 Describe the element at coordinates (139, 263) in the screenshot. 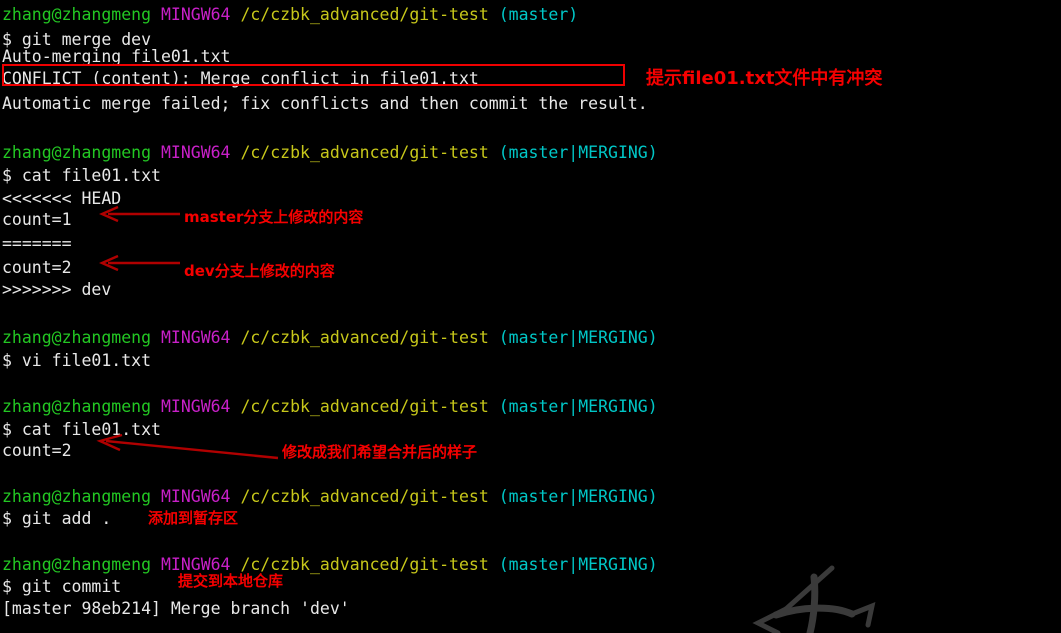

I see `arrow-to-count-2-icon` at that location.